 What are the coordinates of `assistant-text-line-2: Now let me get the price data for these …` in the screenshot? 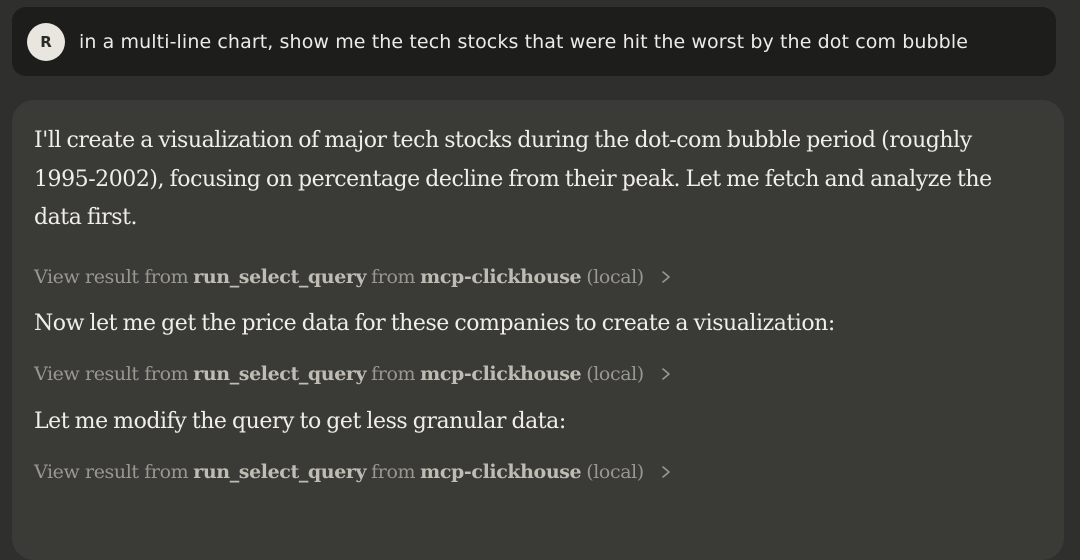 It's located at (434, 323).